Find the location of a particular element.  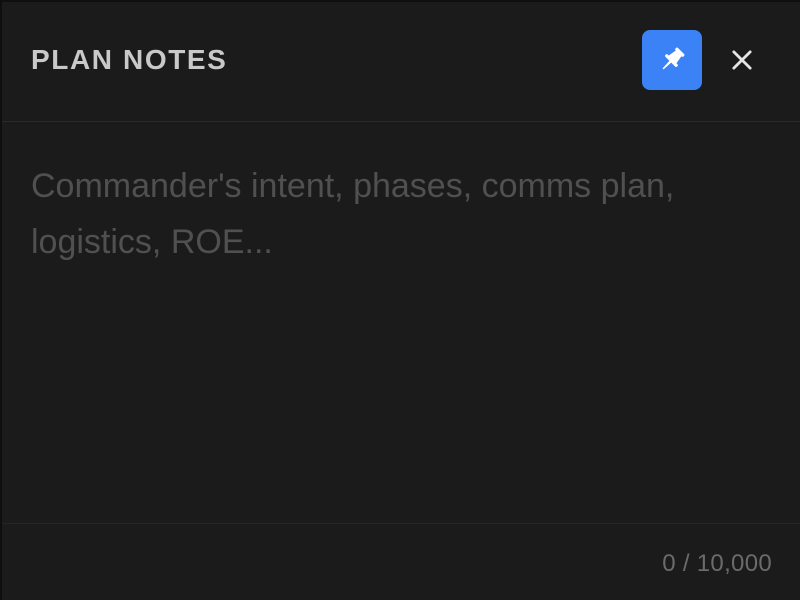

pin-icon is located at coordinates (673, 58).